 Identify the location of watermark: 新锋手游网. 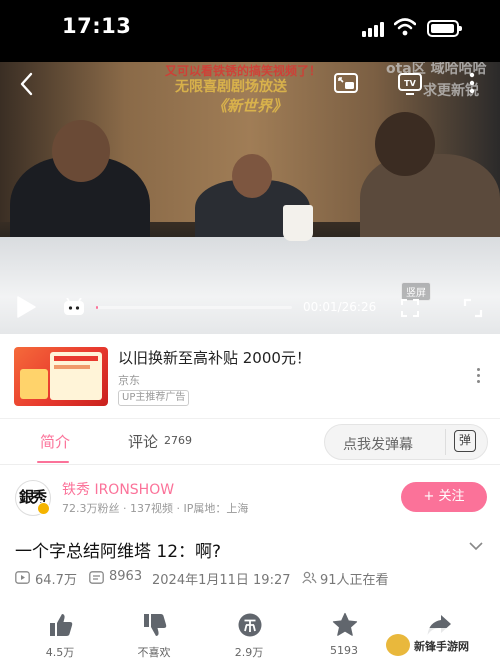
(438, 645).